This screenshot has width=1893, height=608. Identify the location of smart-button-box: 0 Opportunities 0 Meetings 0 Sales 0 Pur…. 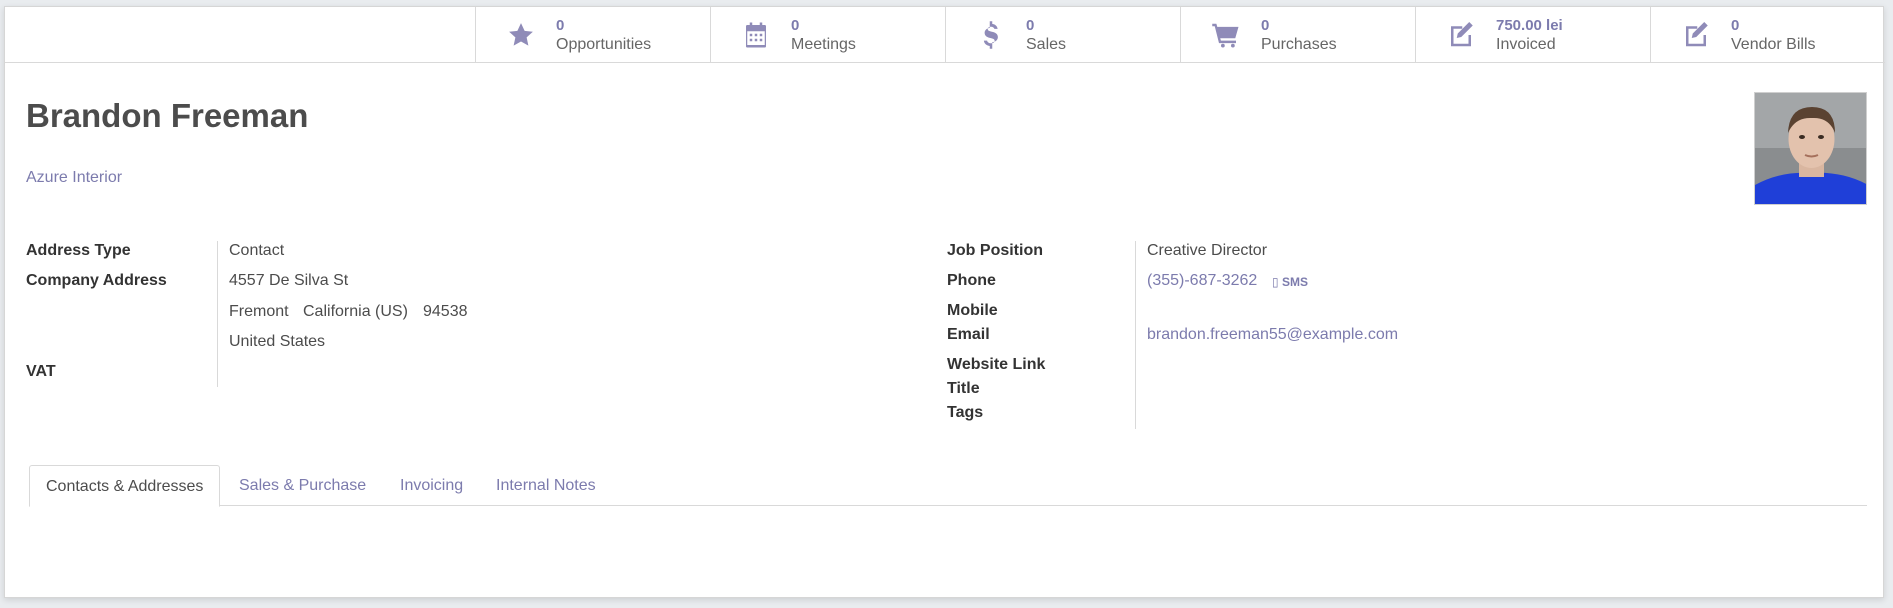
(1180, 35).